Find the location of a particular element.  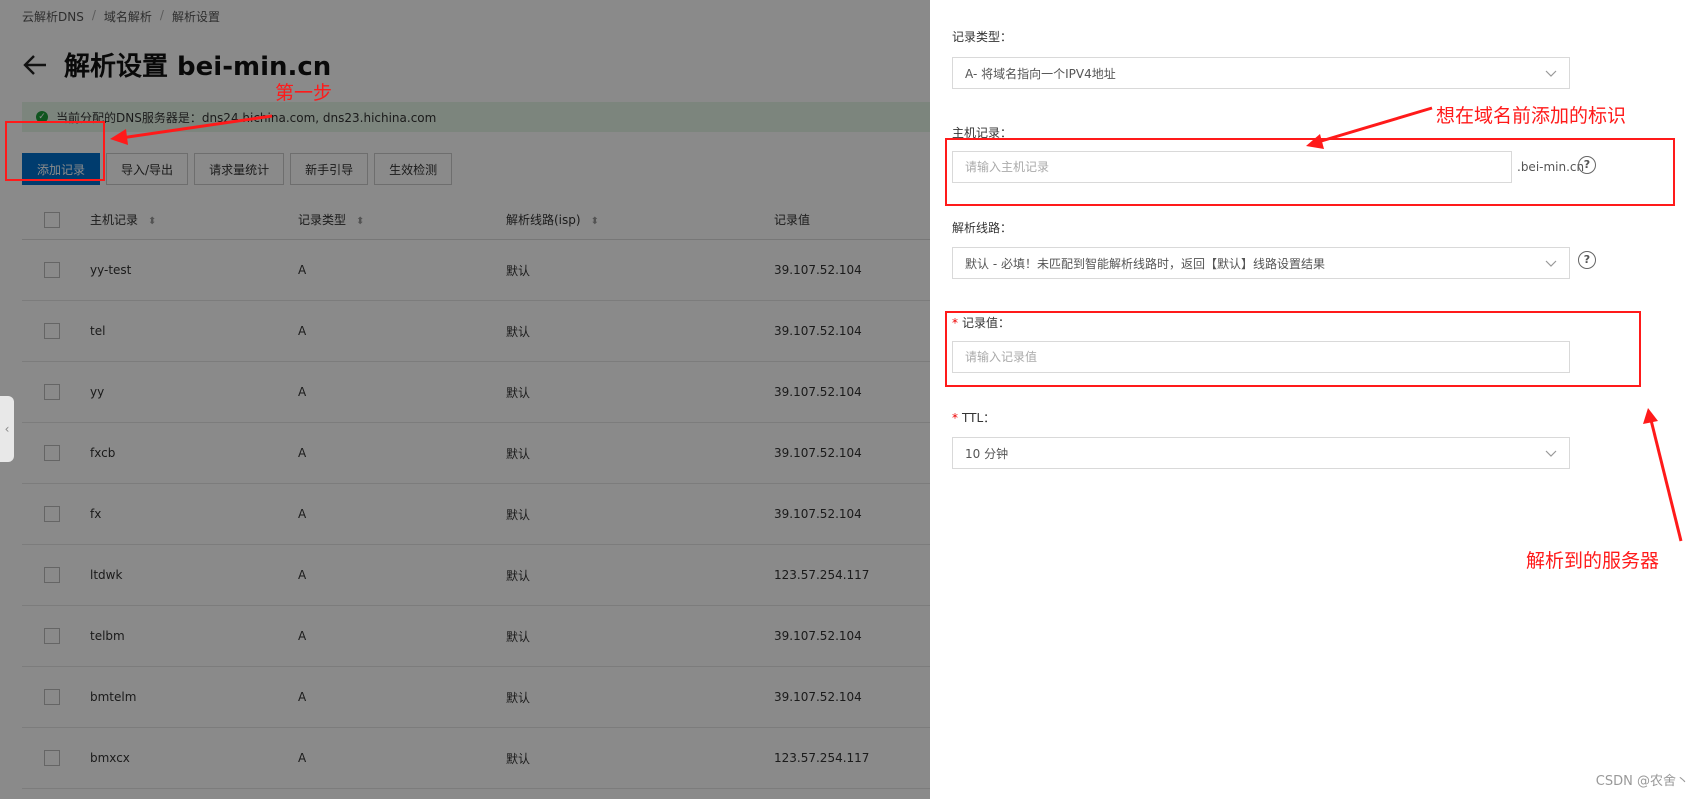

ttl-value: 10 分钟 is located at coordinates (987, 453).